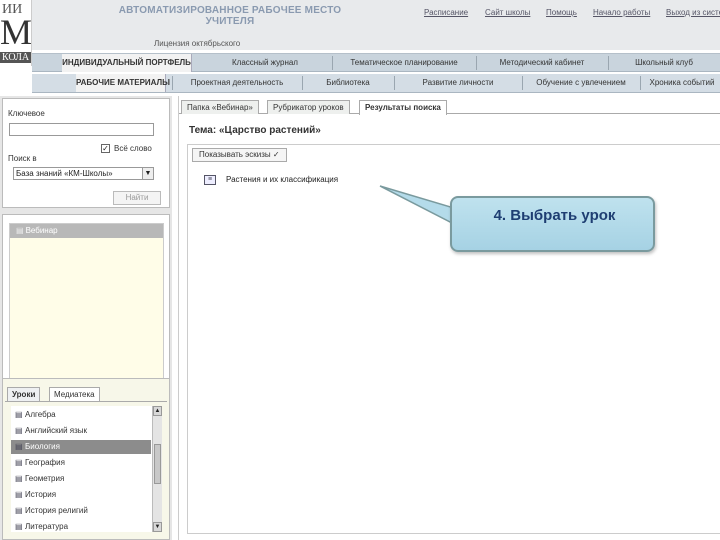 Image resolution: width=720 pixels, height=540 pixels. Describe the element at coordinates (20, 230) in the screenshot. I see `folder-icon: ▤` at that location.